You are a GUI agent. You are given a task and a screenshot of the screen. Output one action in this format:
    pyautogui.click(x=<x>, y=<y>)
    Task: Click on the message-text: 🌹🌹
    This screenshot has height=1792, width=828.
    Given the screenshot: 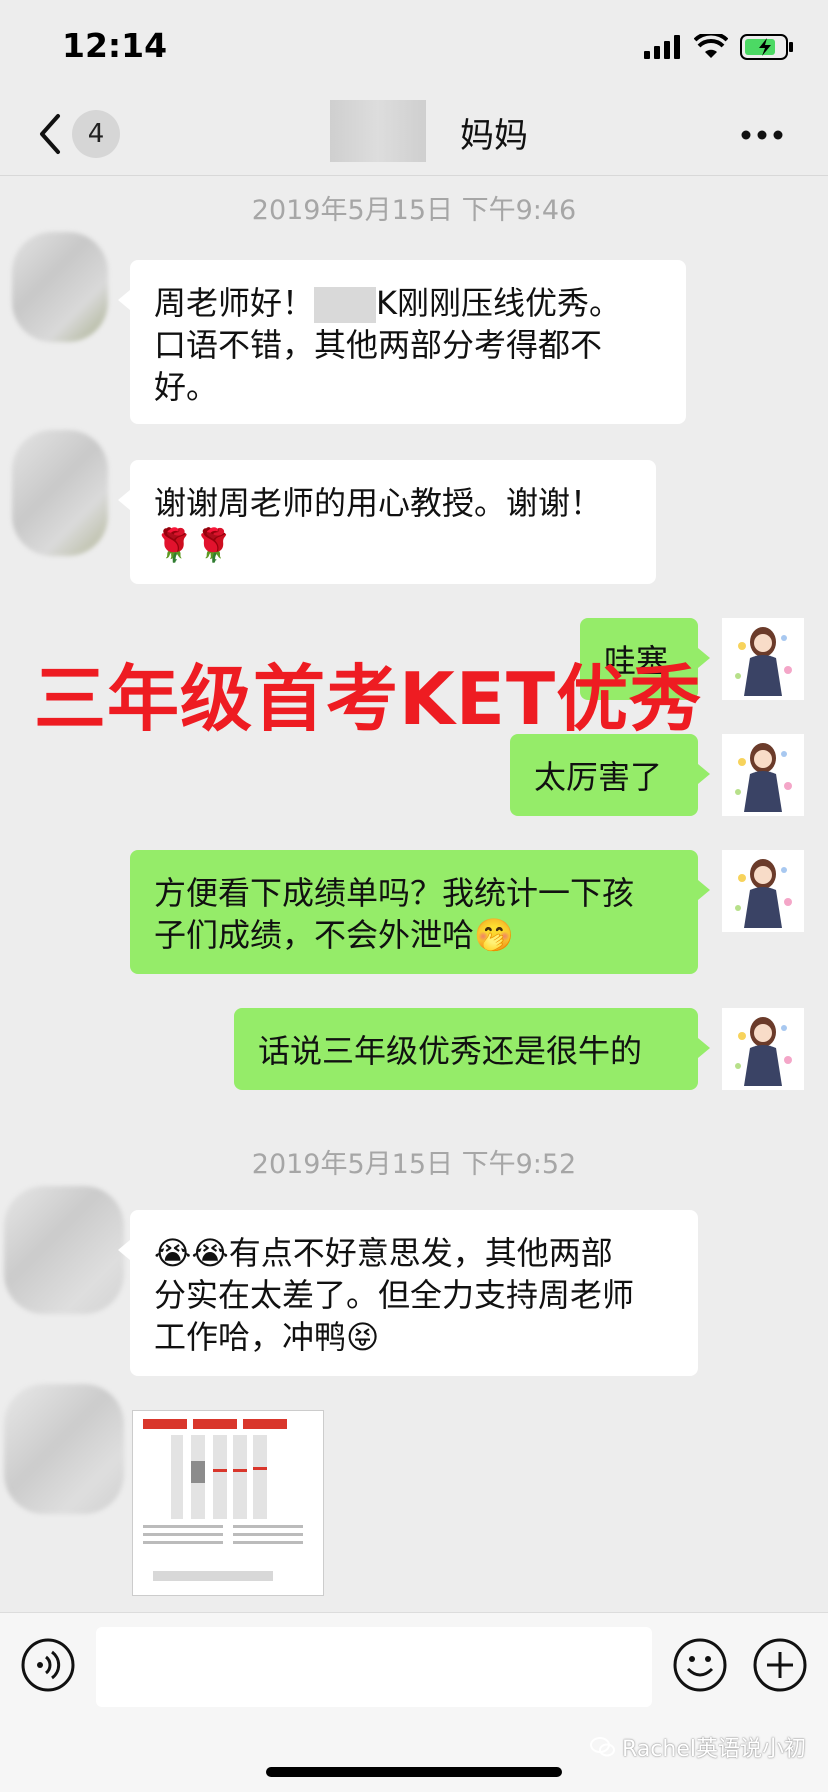 What is the action you would take?
    pyautogui.click(x=194, y=545)
    